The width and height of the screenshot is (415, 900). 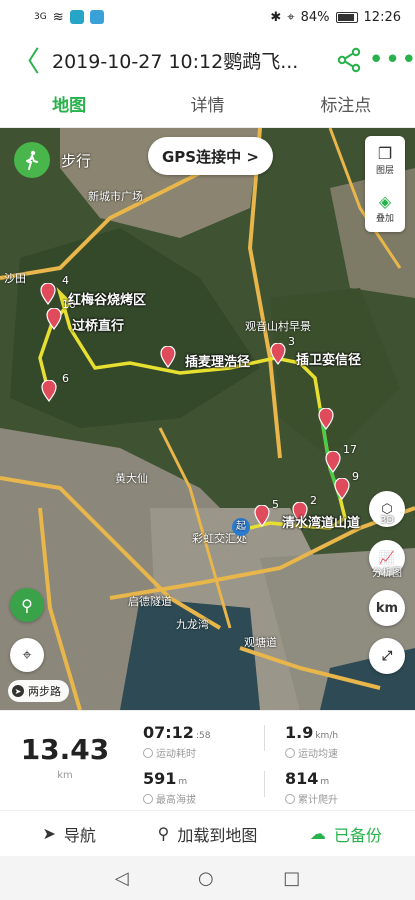 I want to click on crosshair-icon: ⌖, so click(x=27, y=654).